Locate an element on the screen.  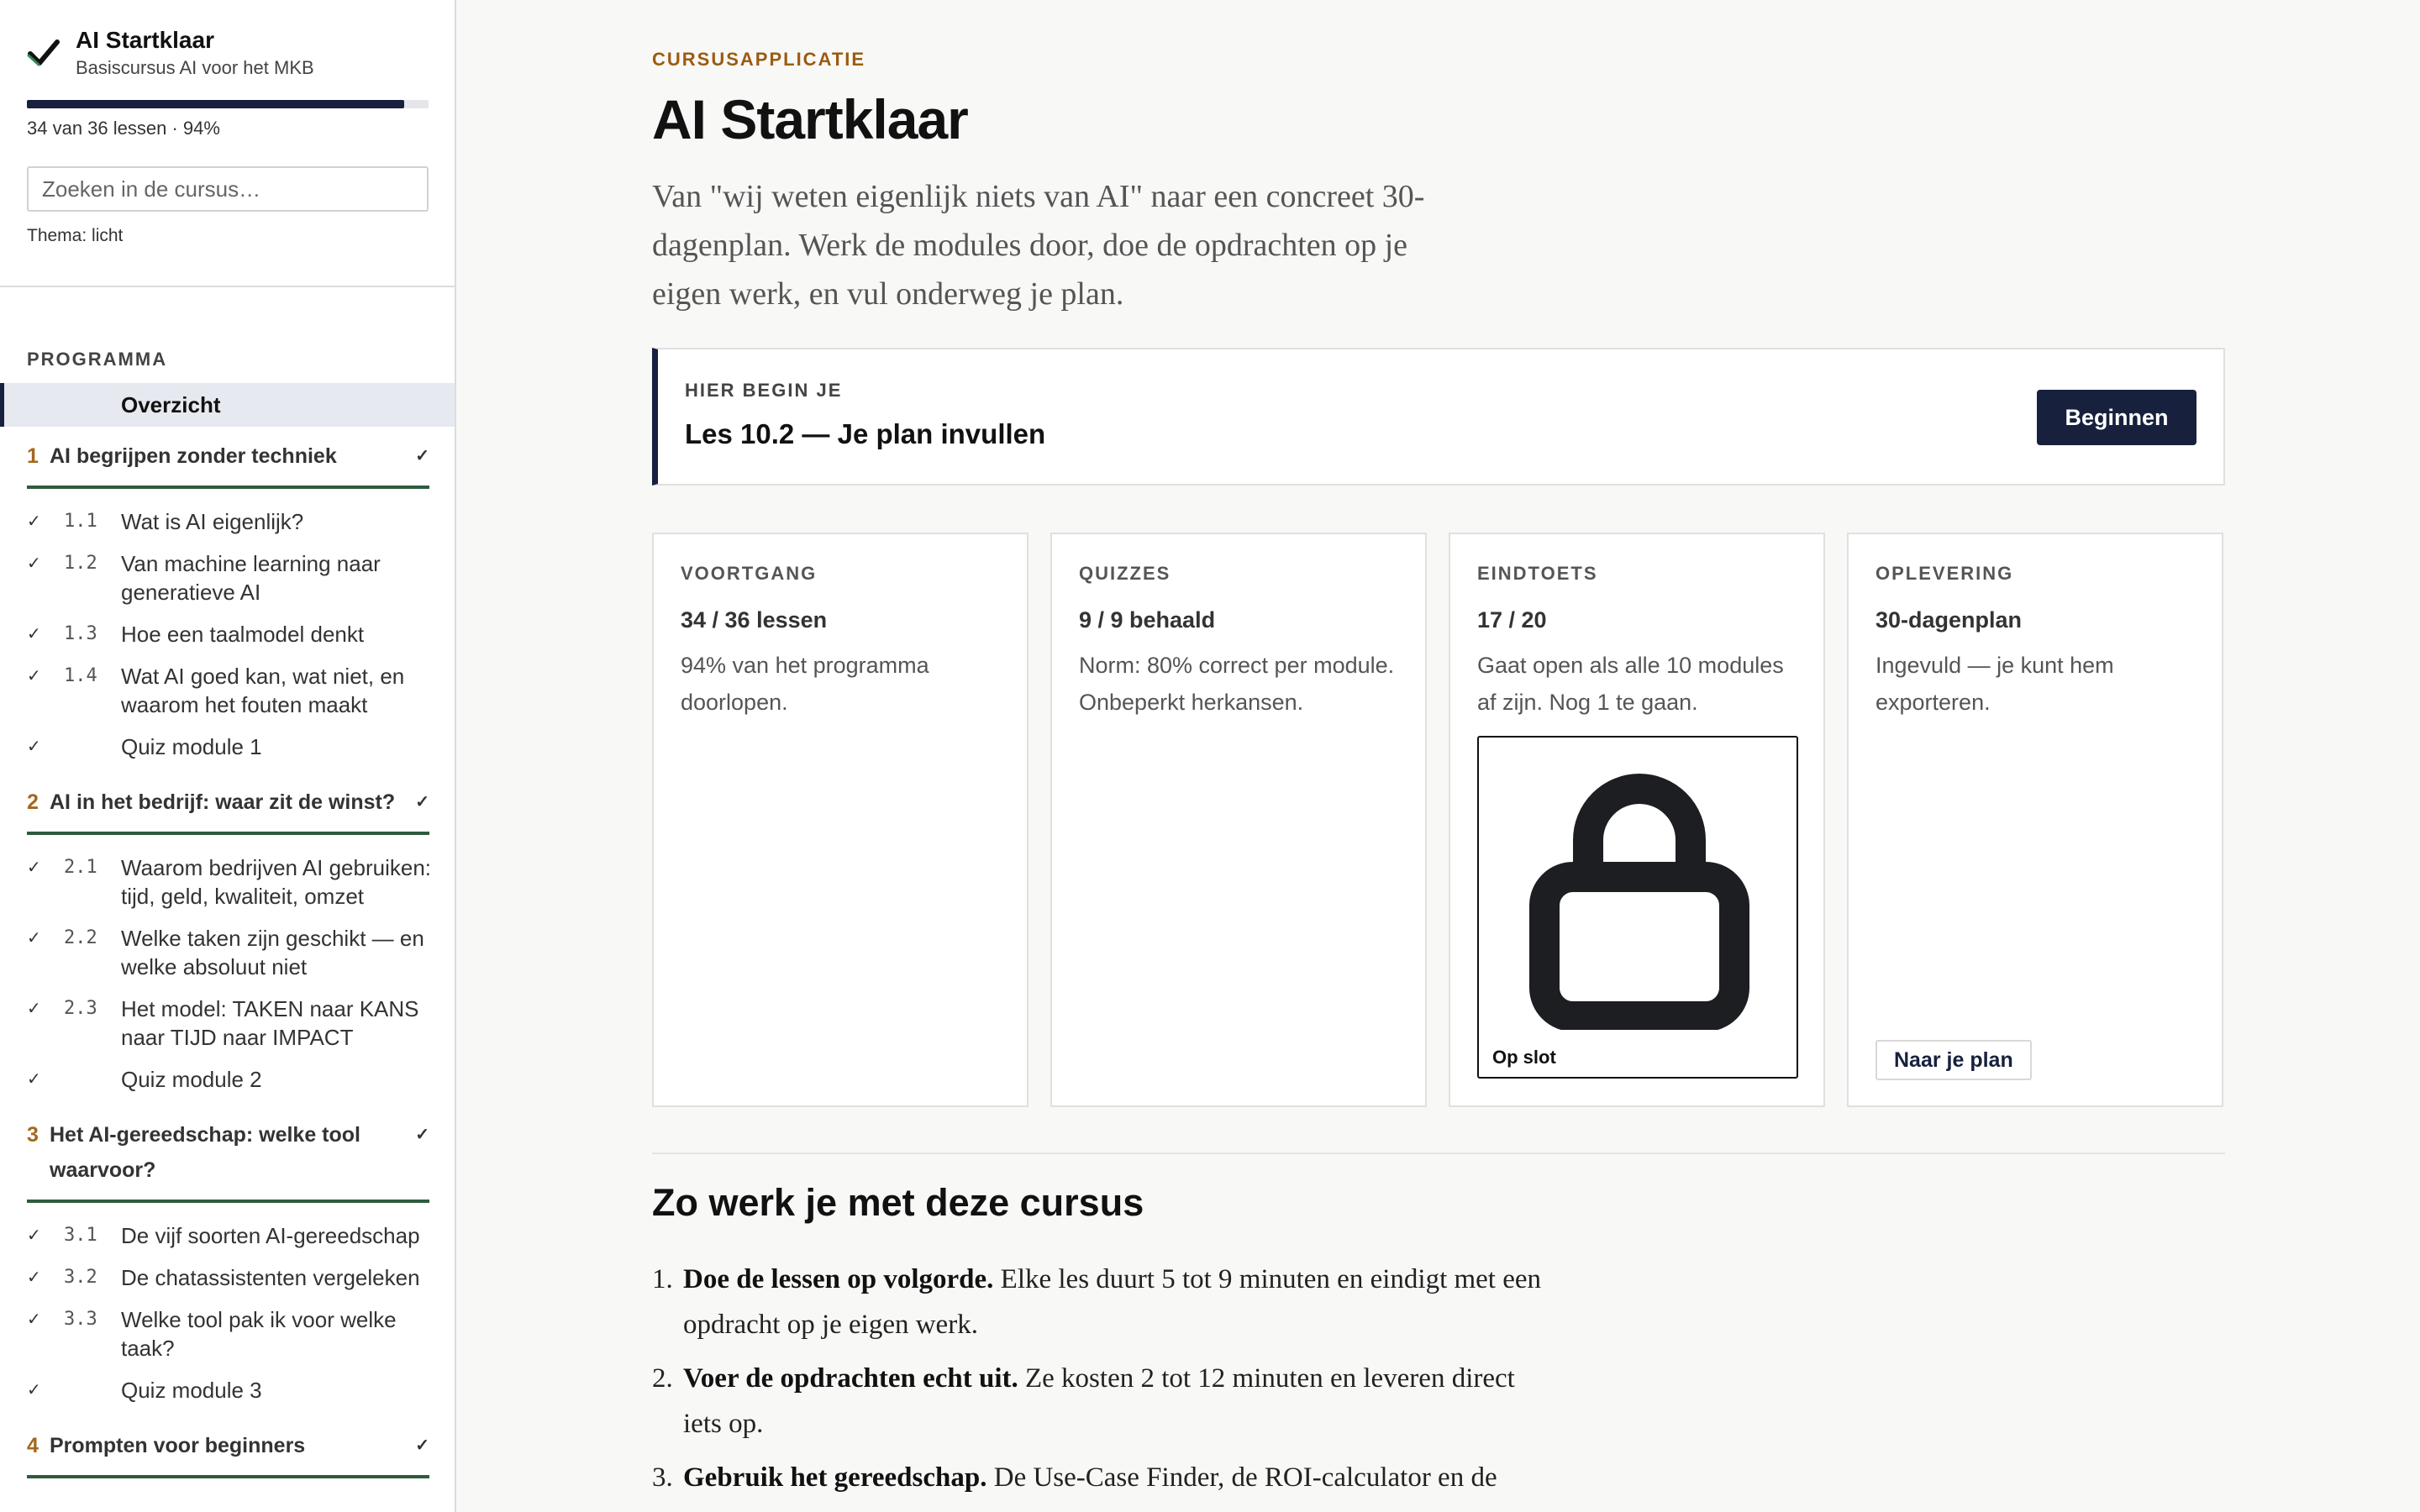
quiz-item: ✓ Quiz module 1 is located at coordinates (241, 747).